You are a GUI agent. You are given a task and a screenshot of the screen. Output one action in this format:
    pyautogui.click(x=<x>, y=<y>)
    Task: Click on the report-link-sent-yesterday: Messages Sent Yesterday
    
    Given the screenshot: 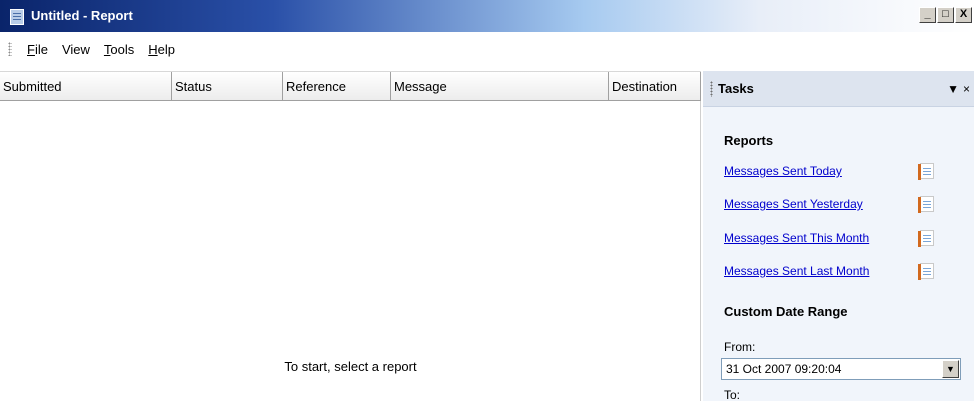 What is the action you would take?
    pyautogui.click(x=793, y=204)
    